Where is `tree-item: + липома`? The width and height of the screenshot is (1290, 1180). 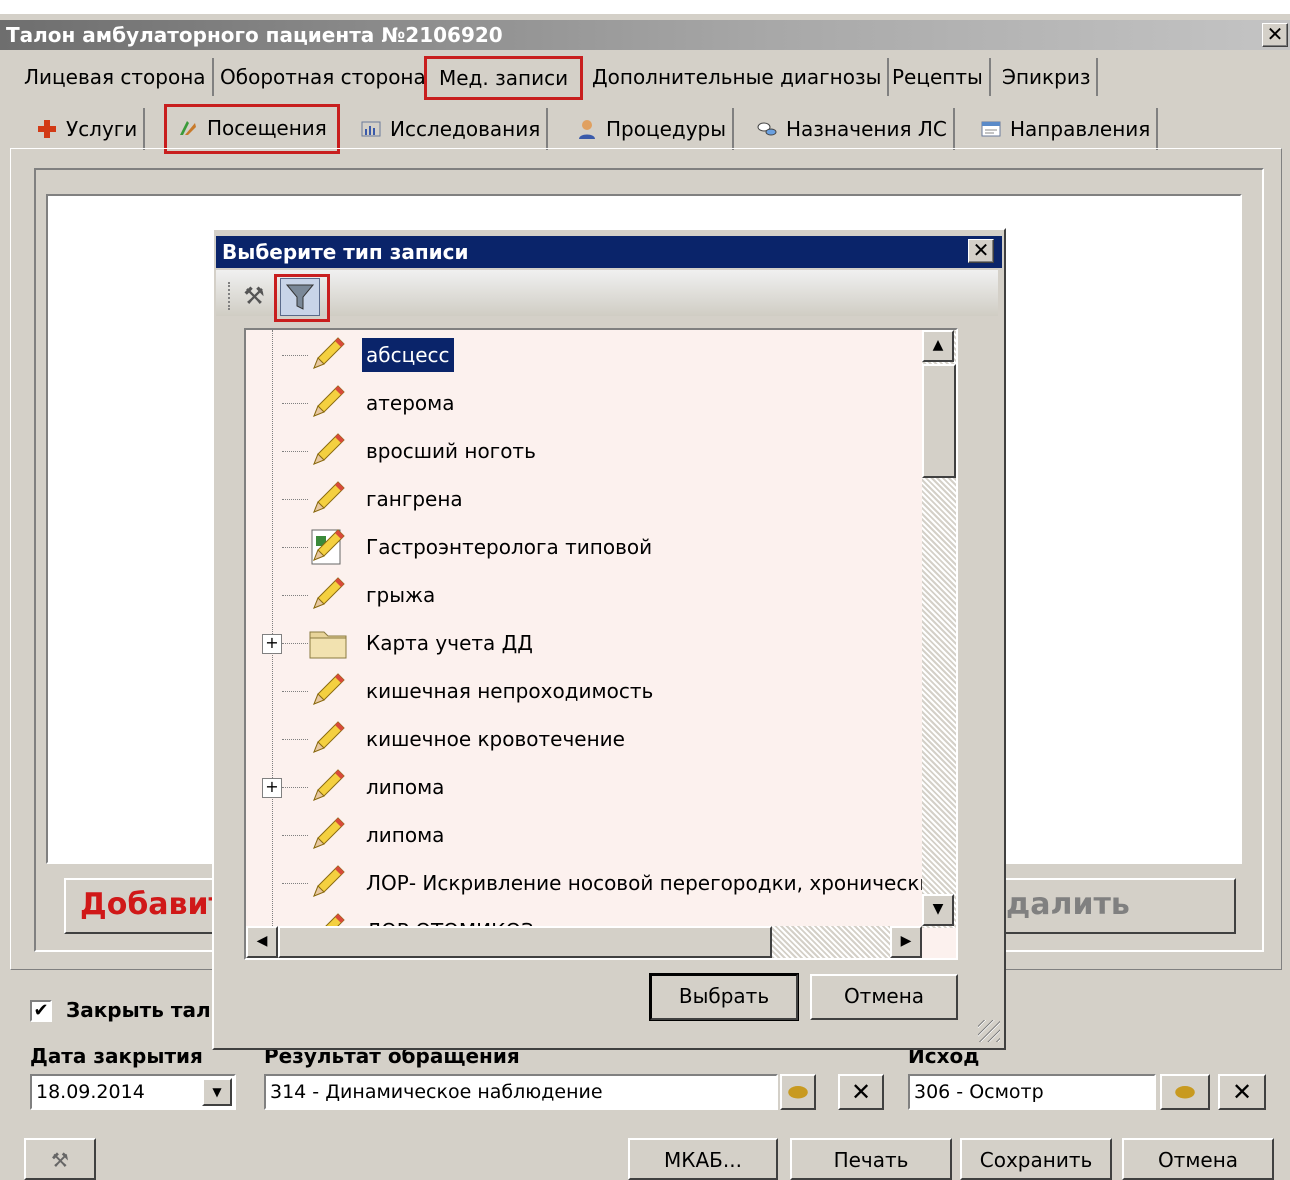 tree-item: + липома is located at coordinates (586, 788).